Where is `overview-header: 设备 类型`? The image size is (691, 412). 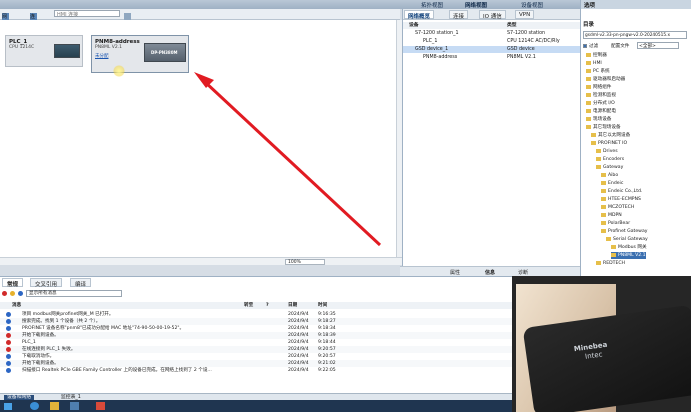
overview-header: 设备 类型 is located at coordinates (492, 25).